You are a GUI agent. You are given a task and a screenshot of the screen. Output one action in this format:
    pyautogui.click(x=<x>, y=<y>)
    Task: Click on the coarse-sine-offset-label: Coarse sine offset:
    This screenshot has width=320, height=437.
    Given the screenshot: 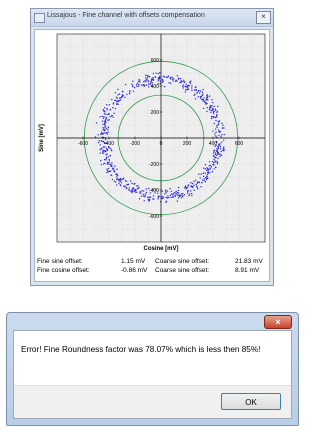 What is the action you would take?
    pyautogui.click(x=182, y=261)
    